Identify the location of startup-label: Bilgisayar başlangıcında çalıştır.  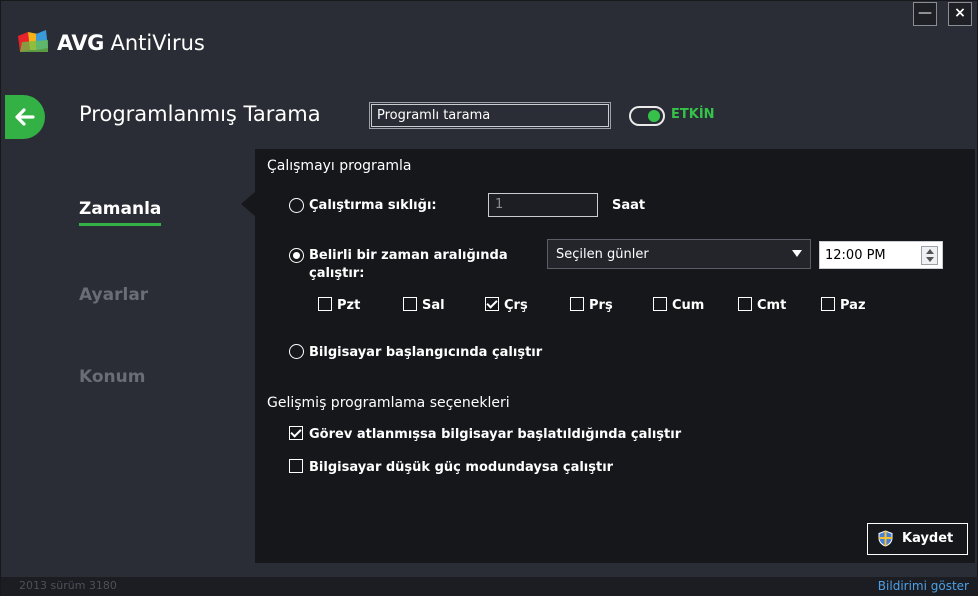
(426, 352).